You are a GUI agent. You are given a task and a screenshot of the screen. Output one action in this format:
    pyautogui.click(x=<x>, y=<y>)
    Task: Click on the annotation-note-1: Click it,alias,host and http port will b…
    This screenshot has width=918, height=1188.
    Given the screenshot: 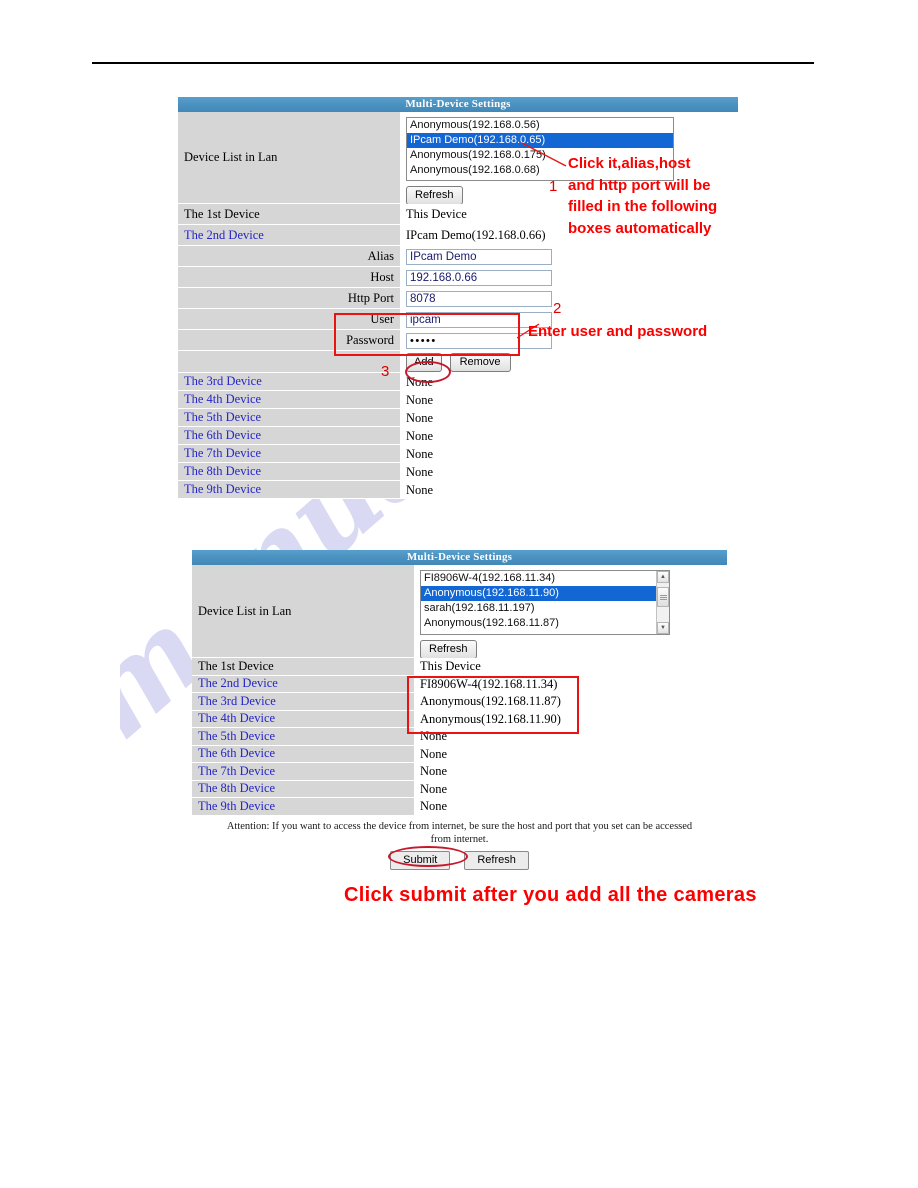 What is the action you would take?
    pyautogui.click(x=642, y=196)
    